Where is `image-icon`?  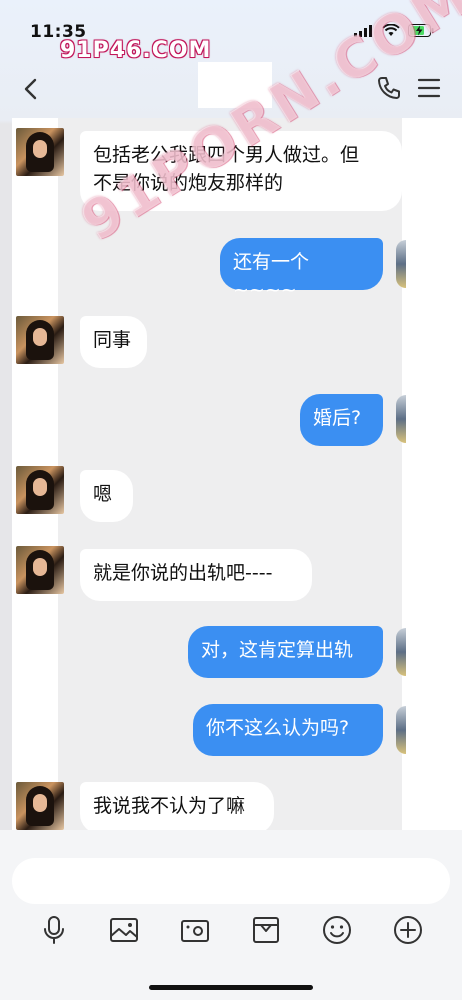 image-icon is located at coordinates (124, 930).